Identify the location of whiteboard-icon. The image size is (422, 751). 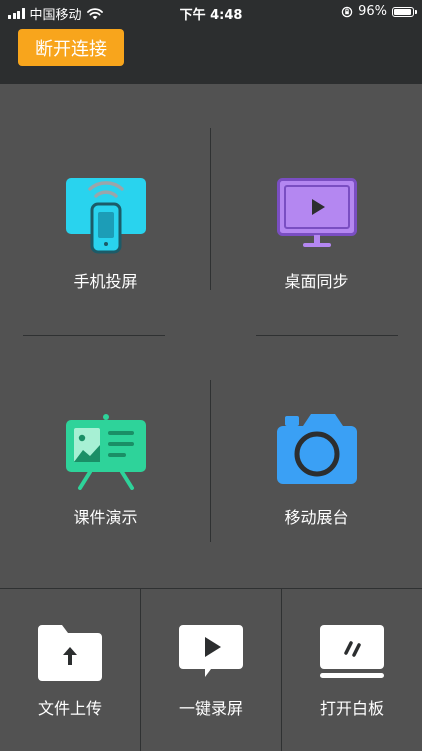
(352, 651).